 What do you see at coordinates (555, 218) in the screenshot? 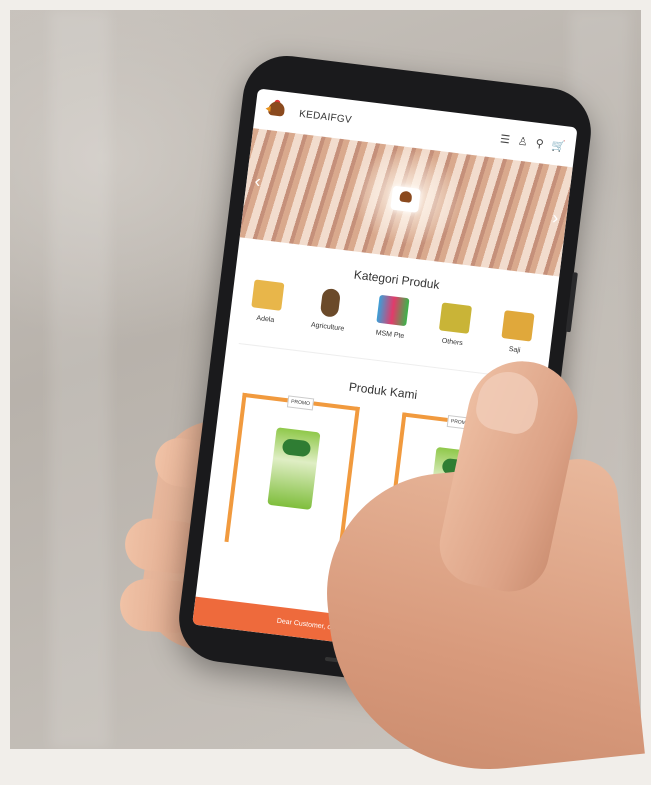
I see `carousel-next-icon: ›` at bounding box center [555, 218].